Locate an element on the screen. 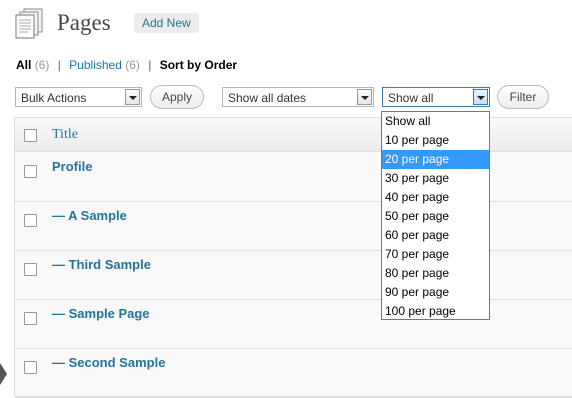 This screenshot has width=572, height=398. column-title-header: Title is located at coordinates (65, 135).